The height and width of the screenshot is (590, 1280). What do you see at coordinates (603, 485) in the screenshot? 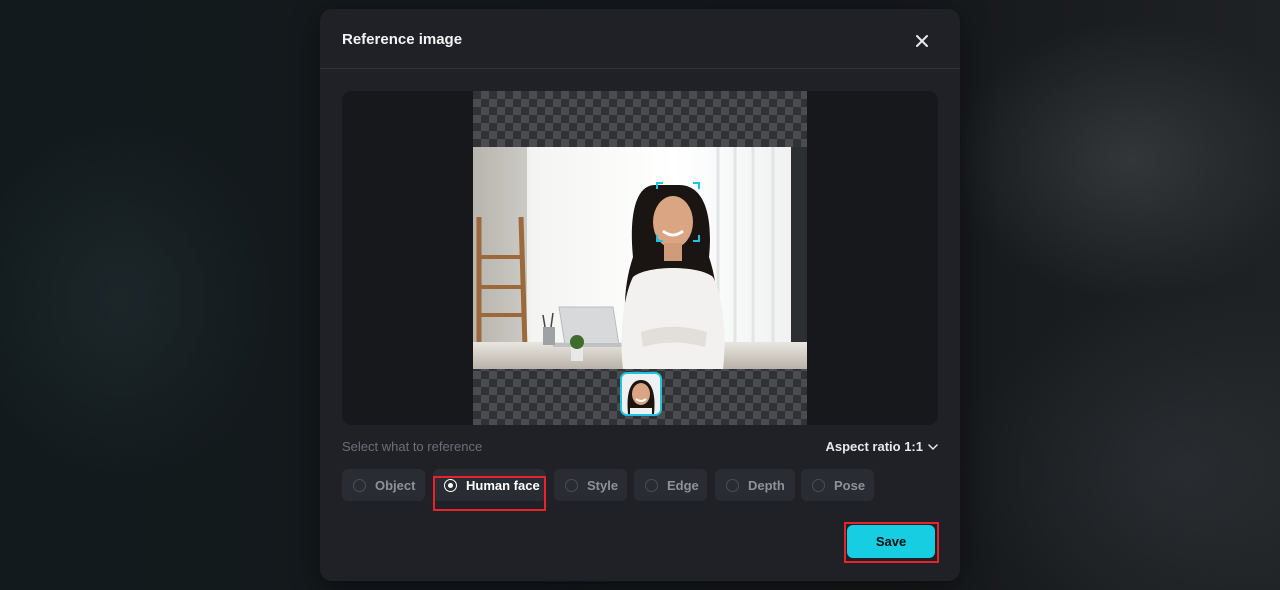
I see `option-label: Style` at bounding box center [603, 485].